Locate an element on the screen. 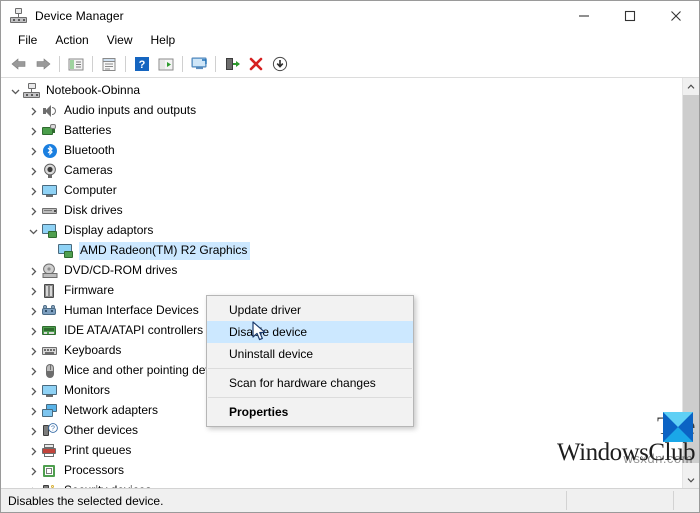 The height and width of the screenshot is (513, 700). menu-bar: File Action View Help is located at coordinates (350, 40).